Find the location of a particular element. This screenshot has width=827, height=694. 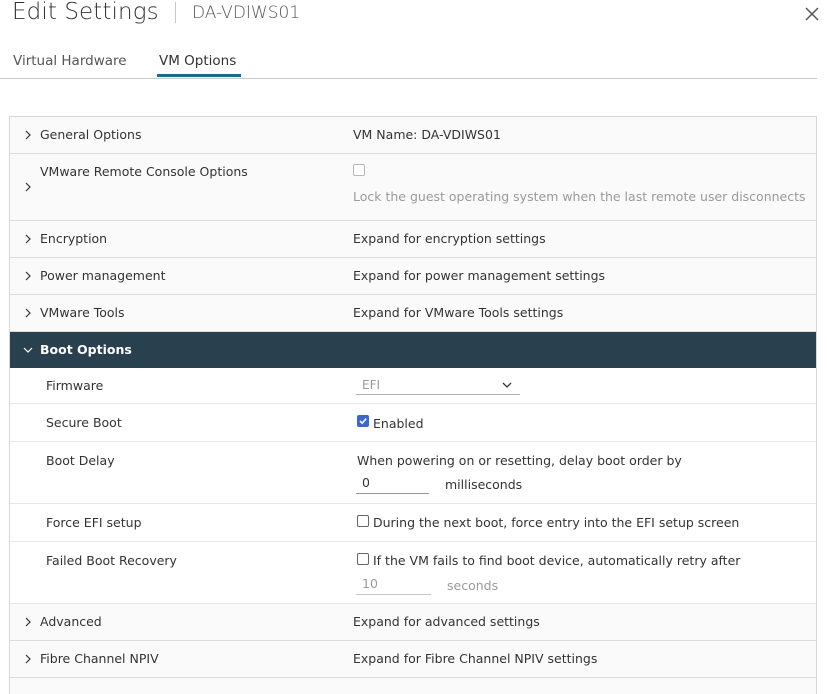

general-options-label: General Options is located at coordinates (91, 134).